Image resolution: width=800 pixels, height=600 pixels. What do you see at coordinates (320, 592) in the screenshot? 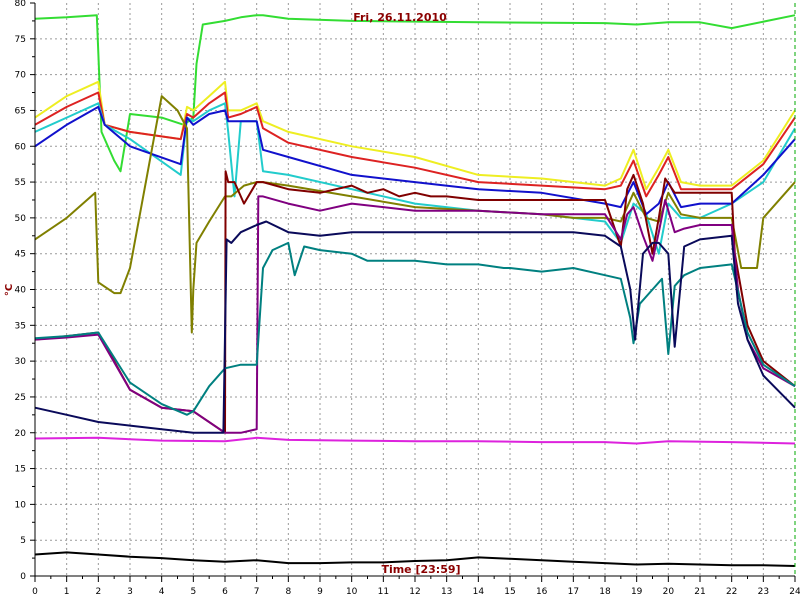
I see `x-tick-label: 9` at bounding box center [320, 592].